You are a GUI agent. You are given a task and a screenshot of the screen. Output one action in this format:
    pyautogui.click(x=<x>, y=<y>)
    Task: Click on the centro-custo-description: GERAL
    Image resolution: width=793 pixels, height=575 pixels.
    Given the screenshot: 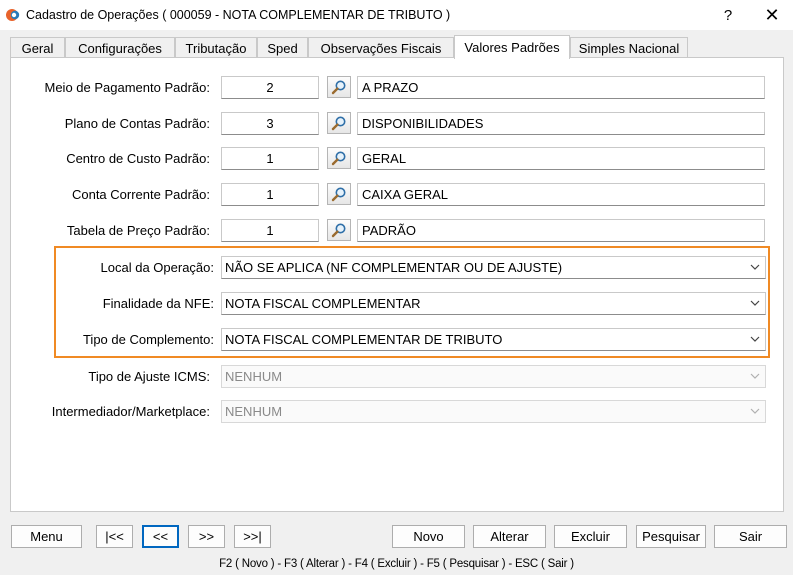 What is the action you would take?
    pyautogui.click(x=561, y=158)
    